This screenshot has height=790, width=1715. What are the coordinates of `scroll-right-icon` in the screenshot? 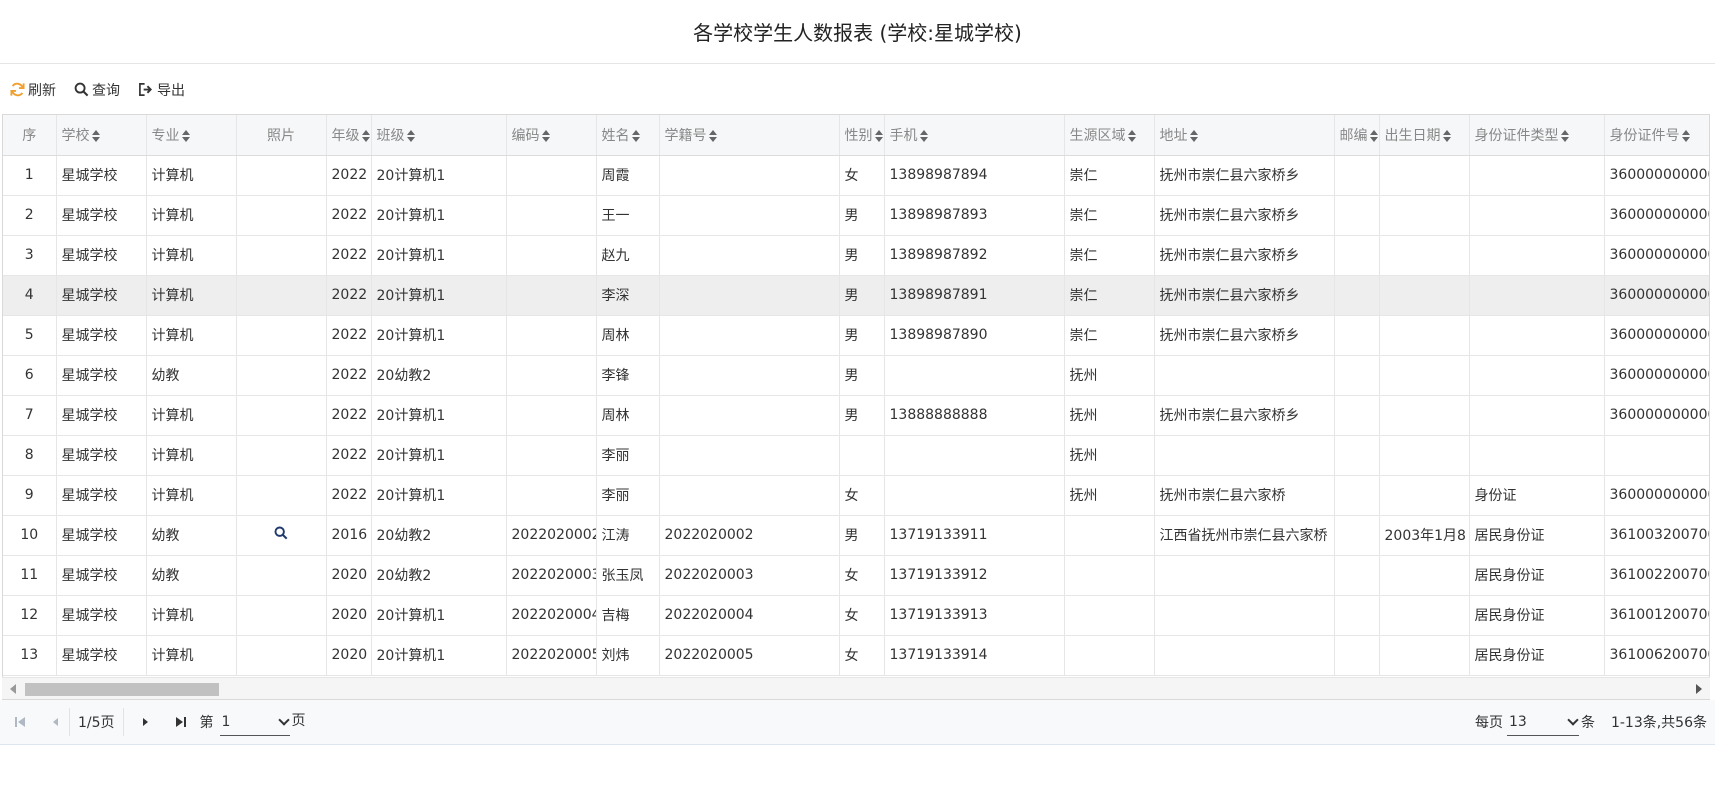 It's located at (1699, 689).